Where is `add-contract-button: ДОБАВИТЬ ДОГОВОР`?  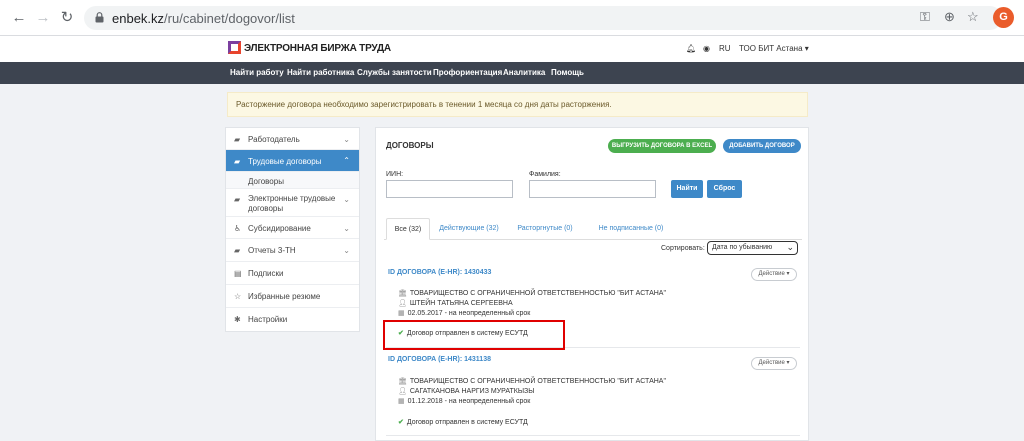
add-contract-button: ДОБАВИТЬ ДОГОВОР is located at coordinates (762, 146).